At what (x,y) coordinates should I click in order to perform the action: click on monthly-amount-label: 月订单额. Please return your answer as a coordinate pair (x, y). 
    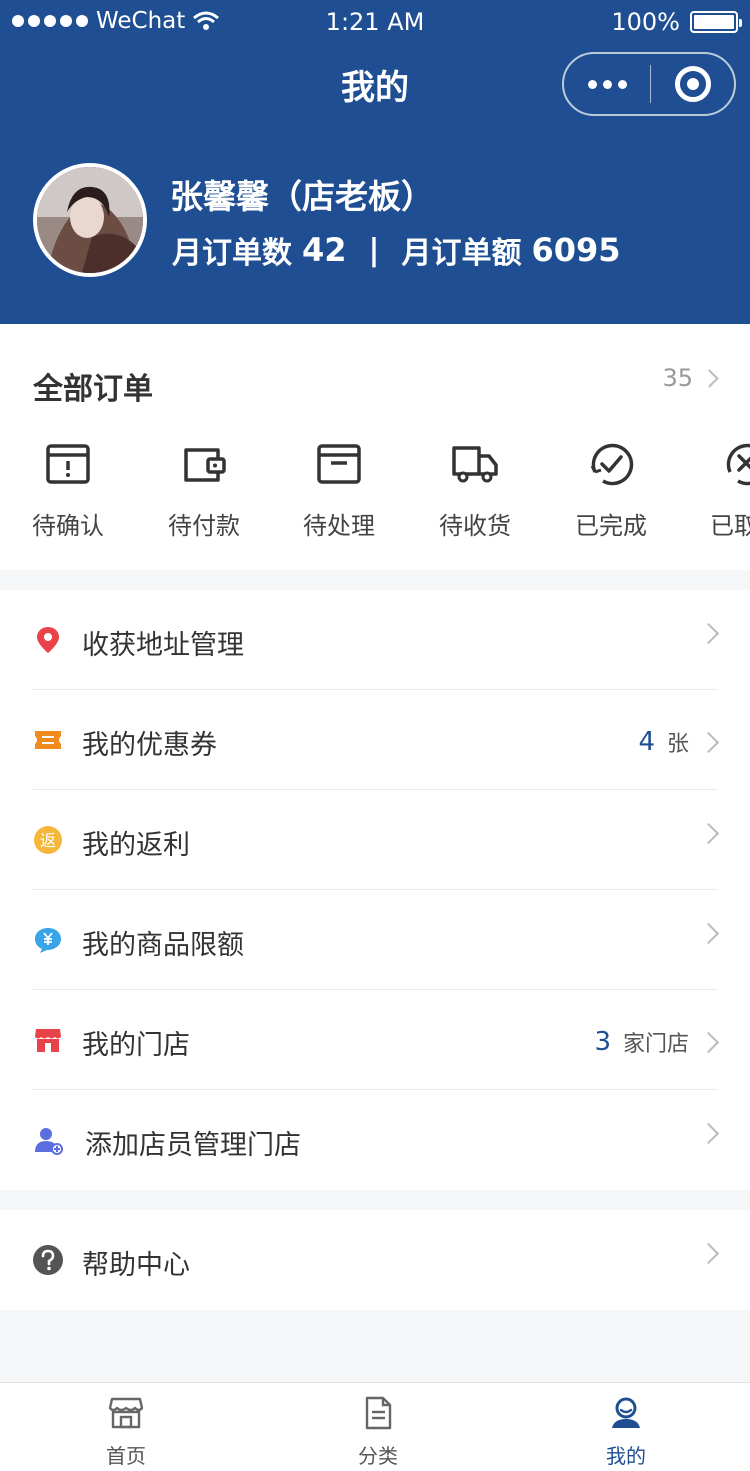
    Looking at the image, I should click on (461, 253).